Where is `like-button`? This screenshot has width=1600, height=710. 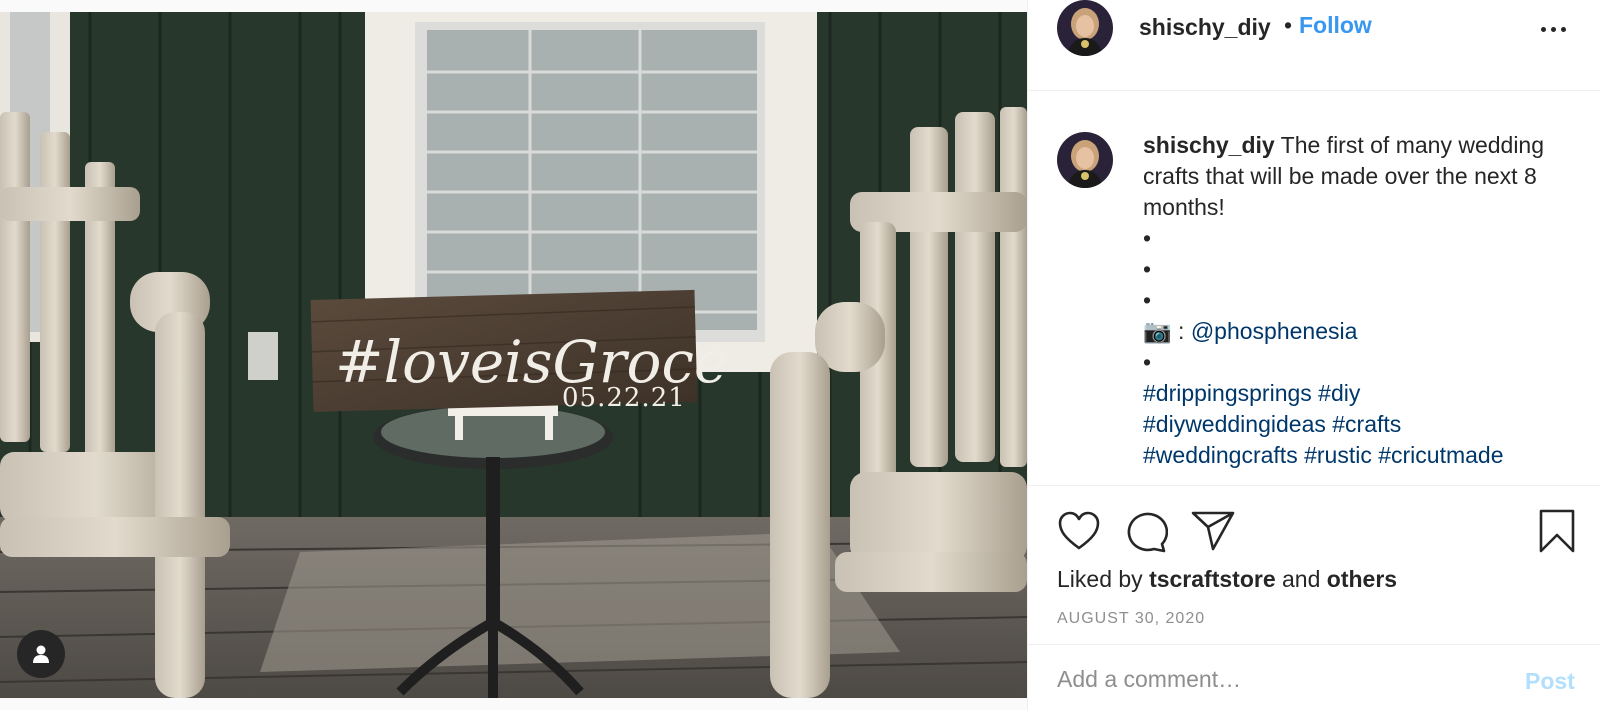 like-button is located at coordinates (1079, 533).